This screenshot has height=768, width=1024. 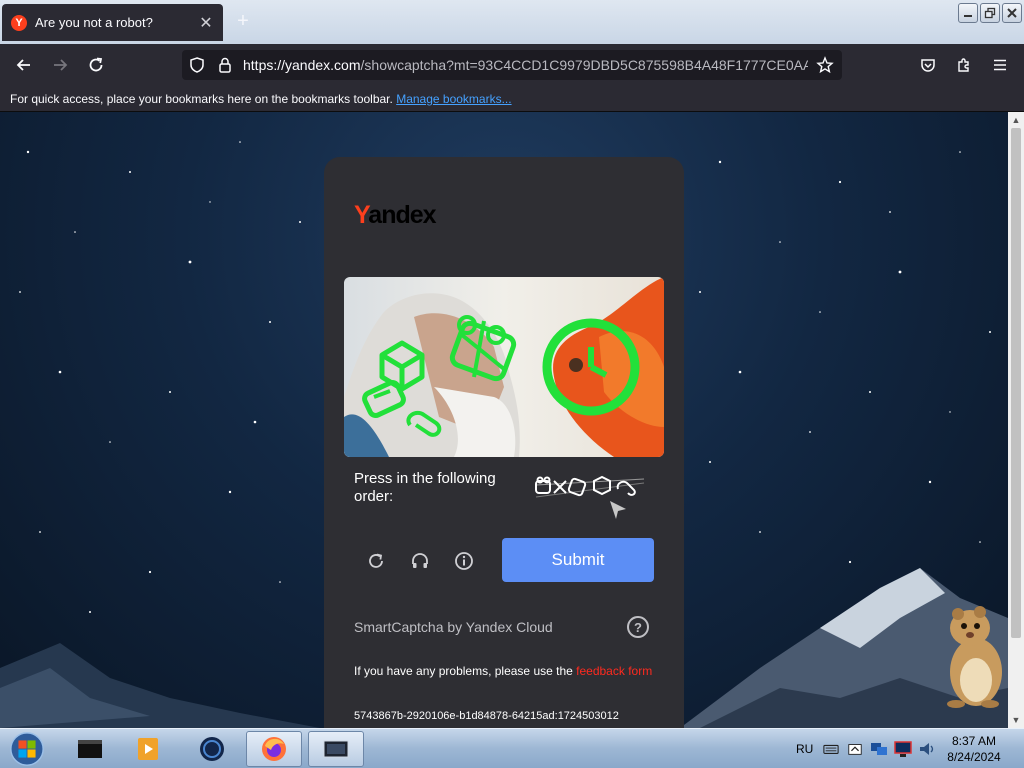 I want to click on shield-icon, so click(x=197, y=65).